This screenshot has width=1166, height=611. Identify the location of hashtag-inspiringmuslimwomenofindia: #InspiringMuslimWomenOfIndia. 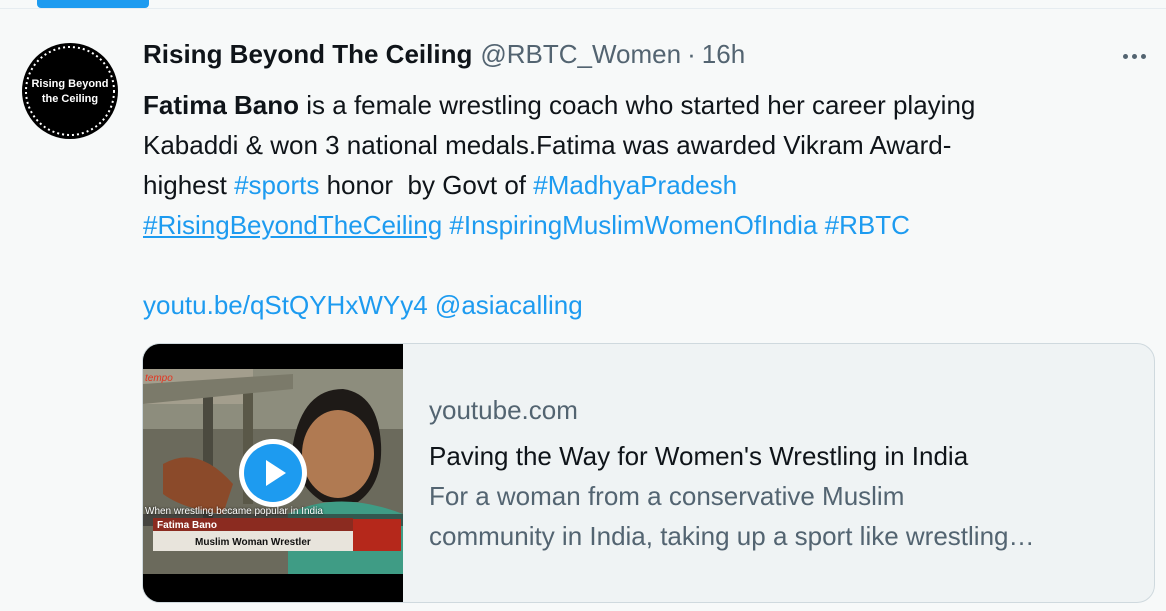
(633, 225).